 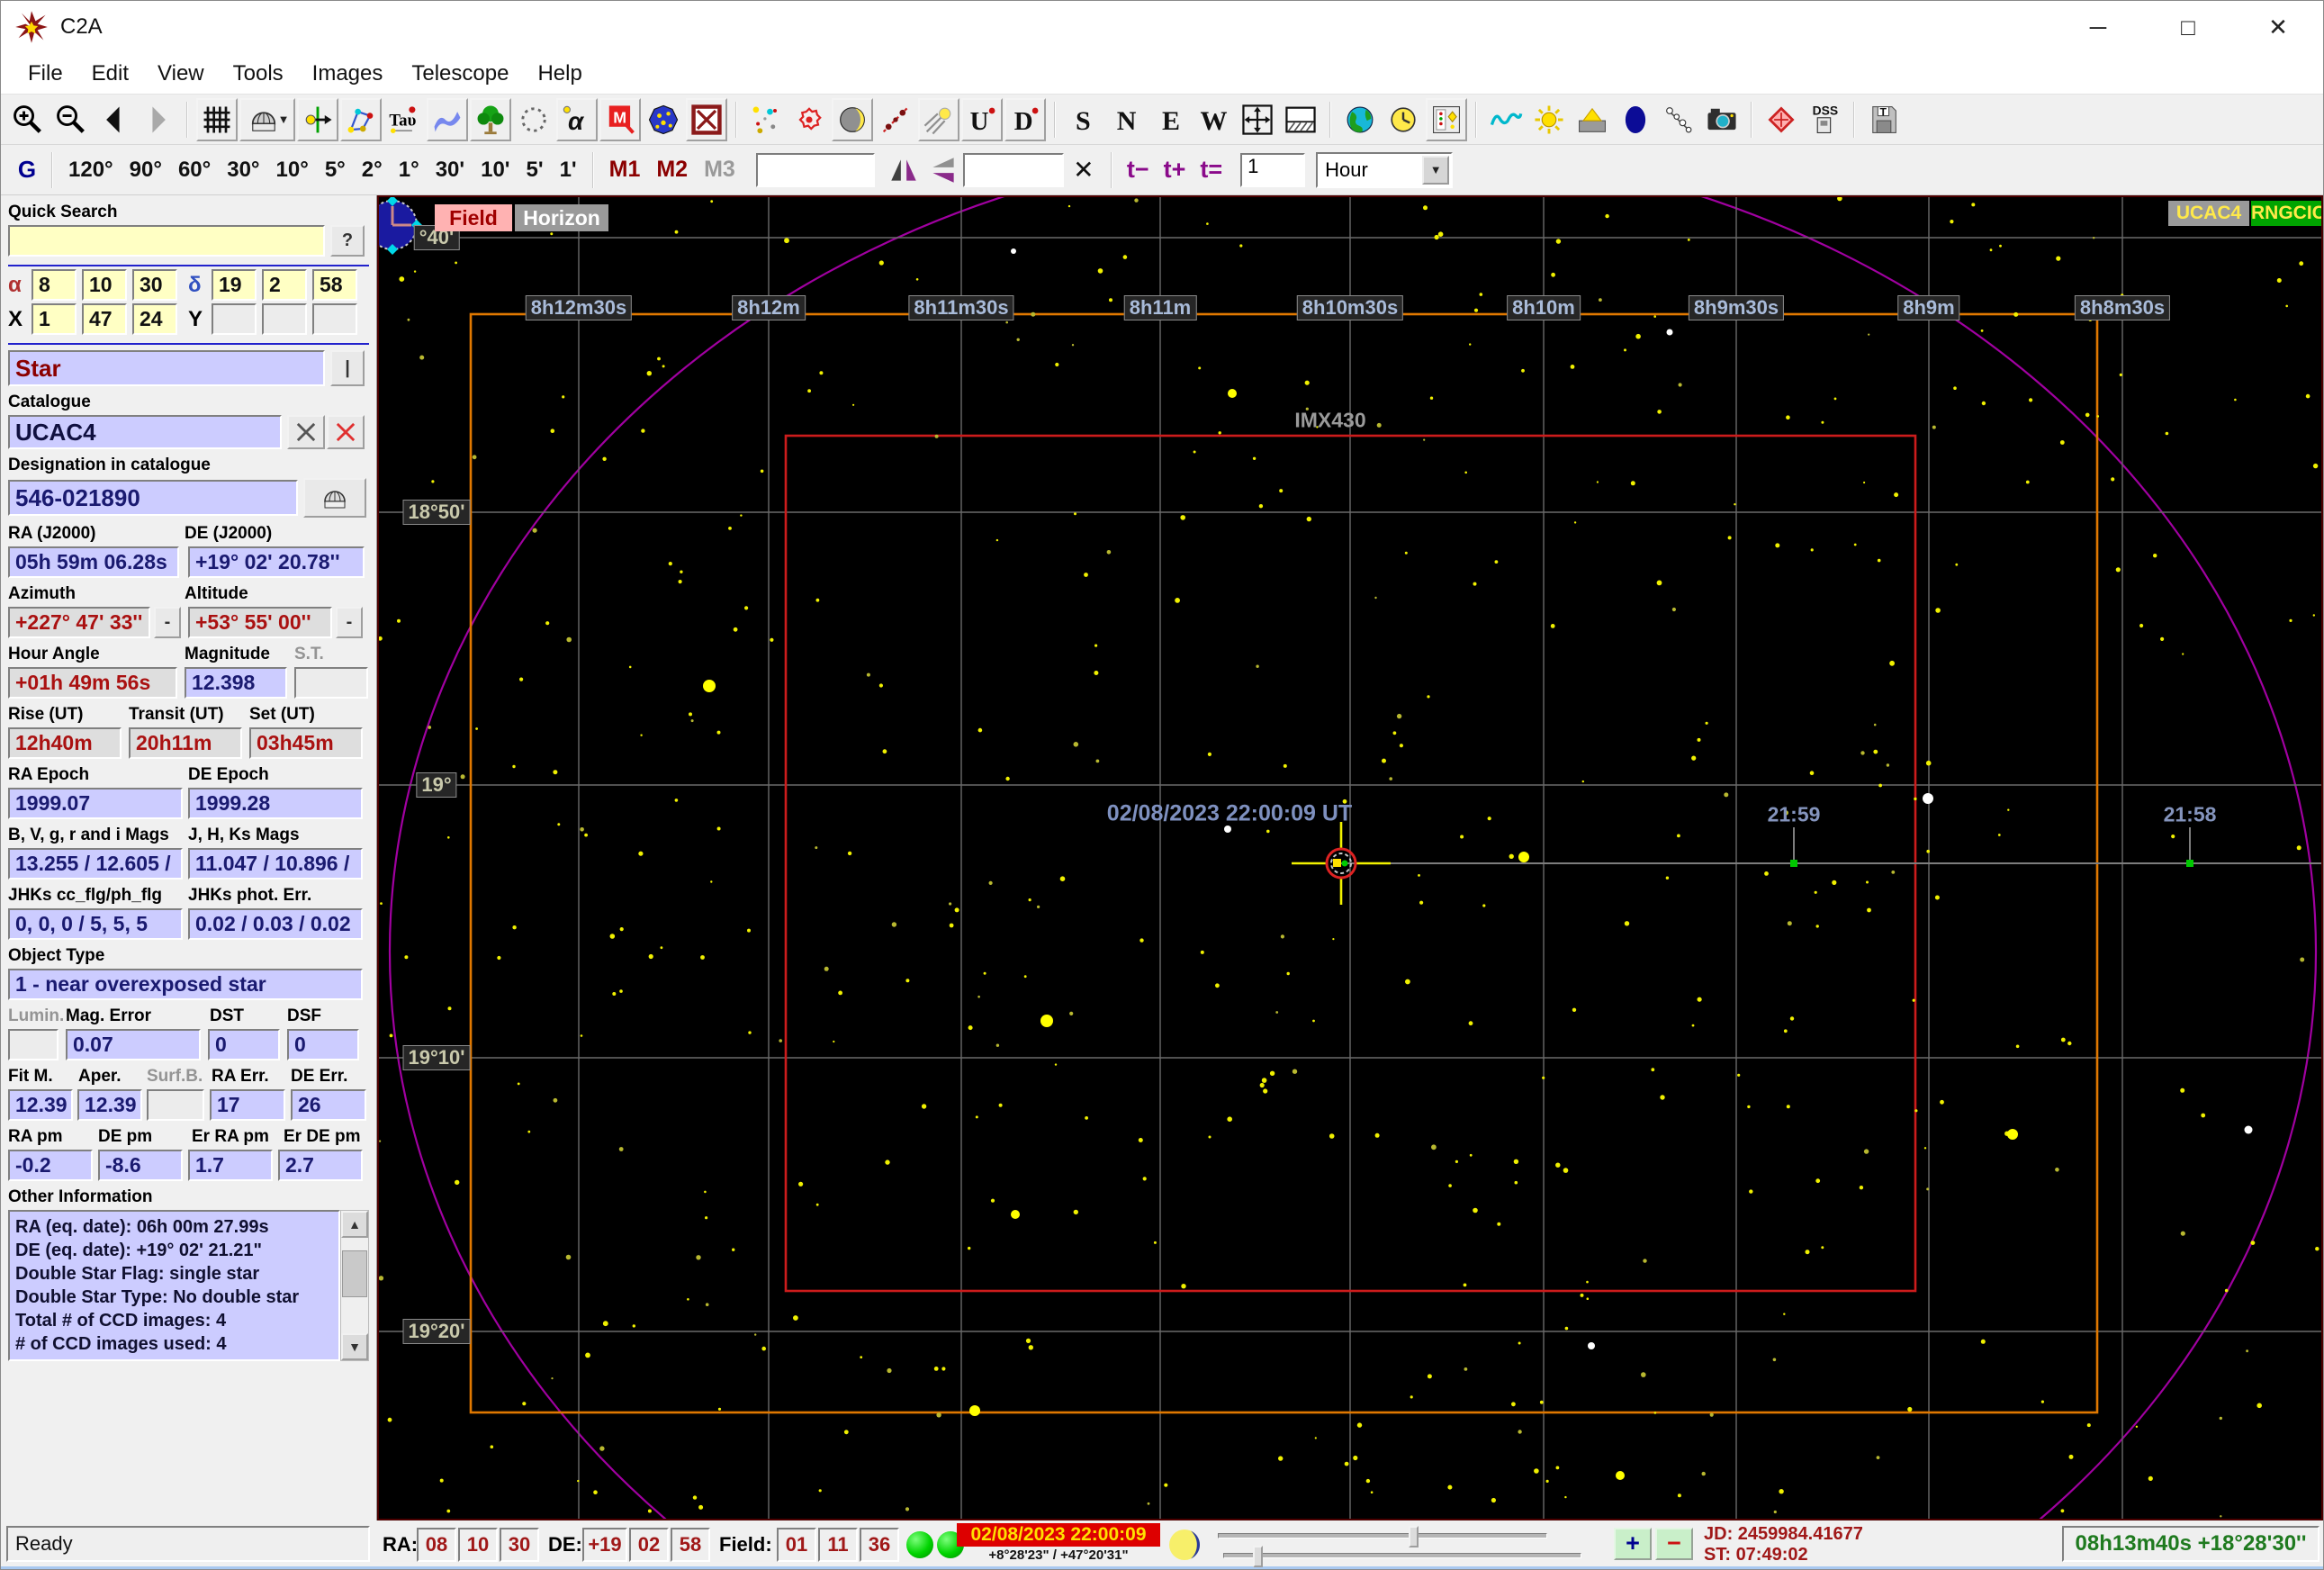 What do you see at coordinates (1592, 119) in the screenshot?
I see `sunrise-icon` at bounding box center [1592, 119].